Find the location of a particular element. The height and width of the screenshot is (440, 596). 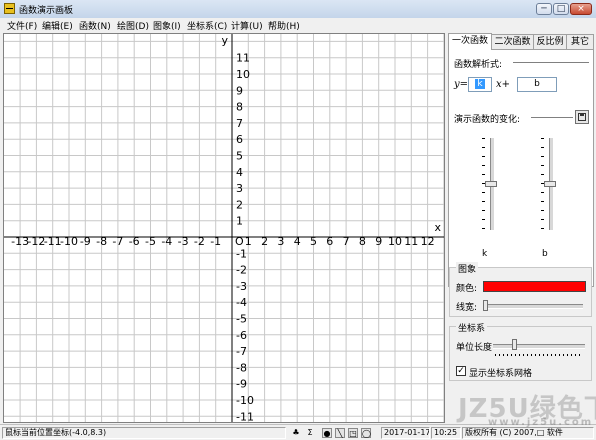

linear-function-panel: 函数解析式: y= k x+ b 演示函数的变化: k b is located at coordinates (521, 168).